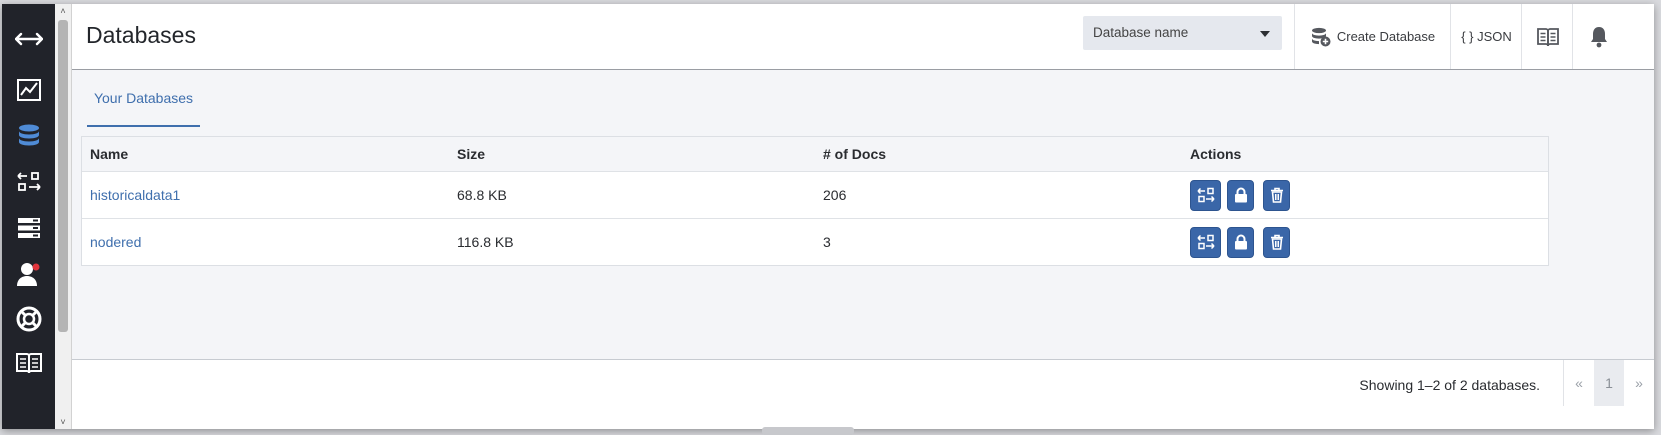  I want to click on scroll-down-arrow: ˅, so click(63, 422).